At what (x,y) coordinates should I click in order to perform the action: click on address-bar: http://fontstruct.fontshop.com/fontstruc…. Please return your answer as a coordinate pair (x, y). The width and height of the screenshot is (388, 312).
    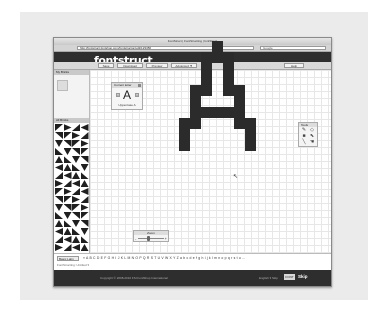
    Looking at the image, I should click on (165, 48).